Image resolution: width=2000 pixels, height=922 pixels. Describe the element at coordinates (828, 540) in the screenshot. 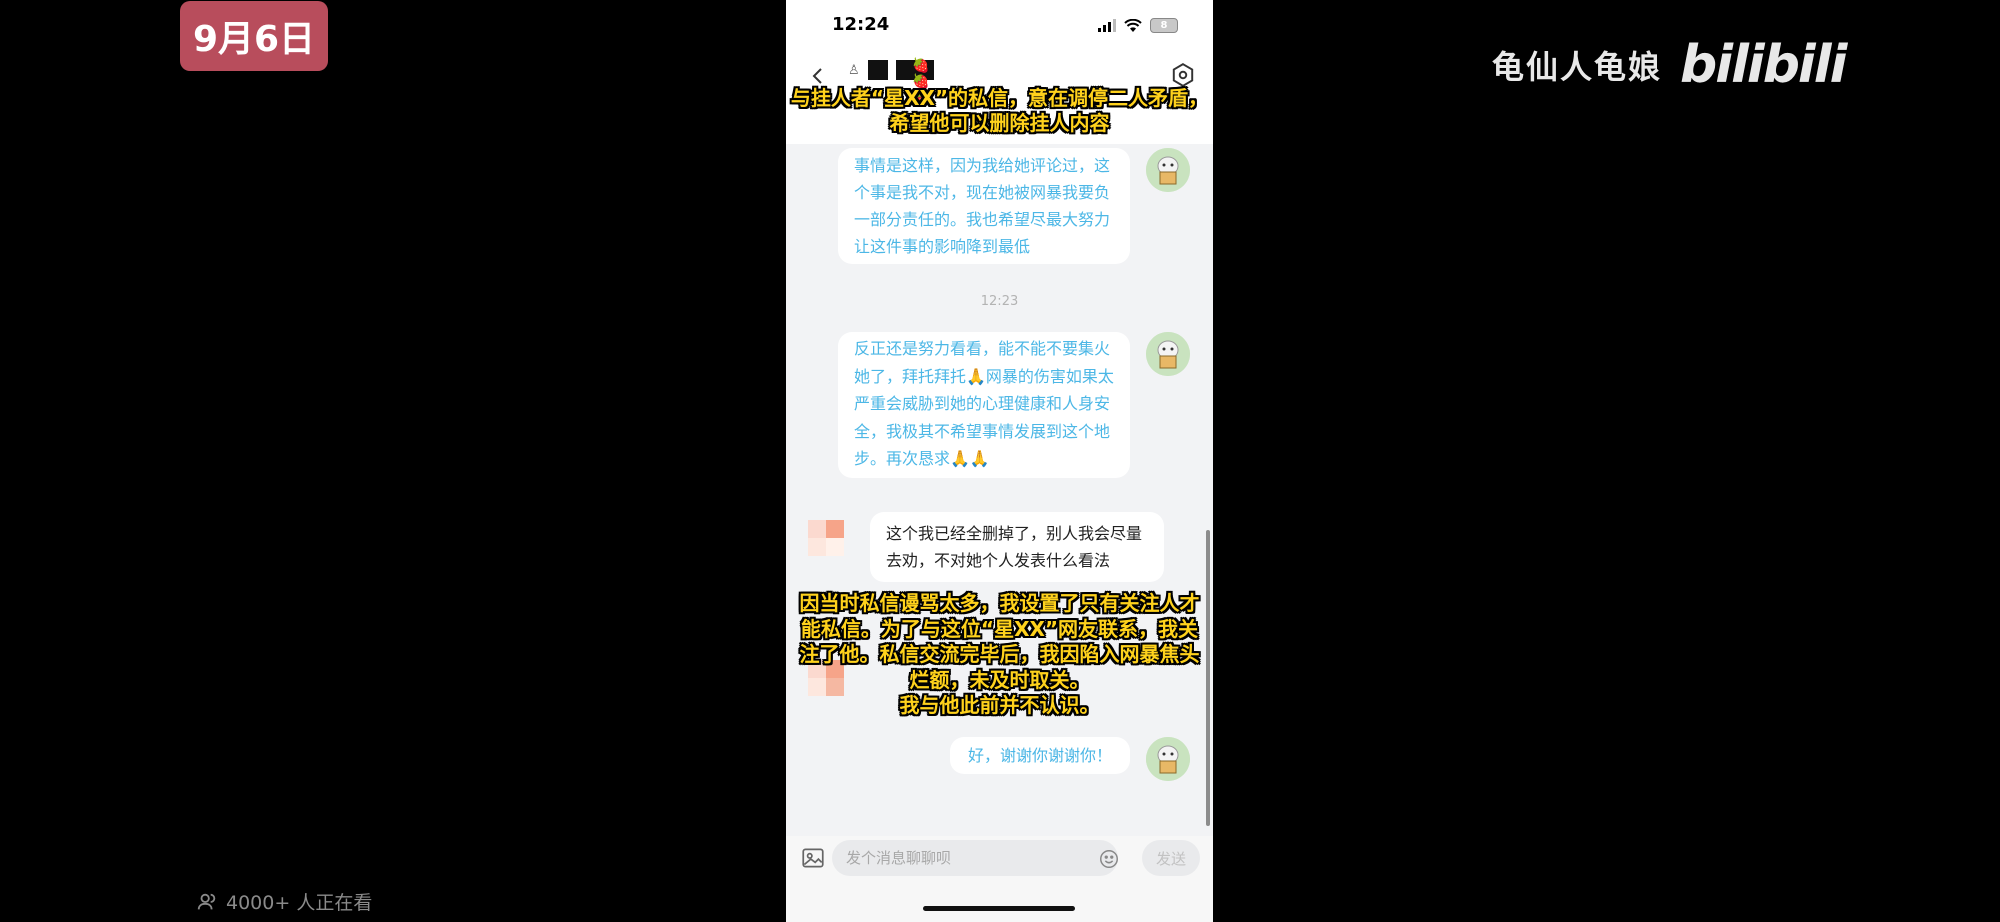

I see `contact-avatar` at that location.